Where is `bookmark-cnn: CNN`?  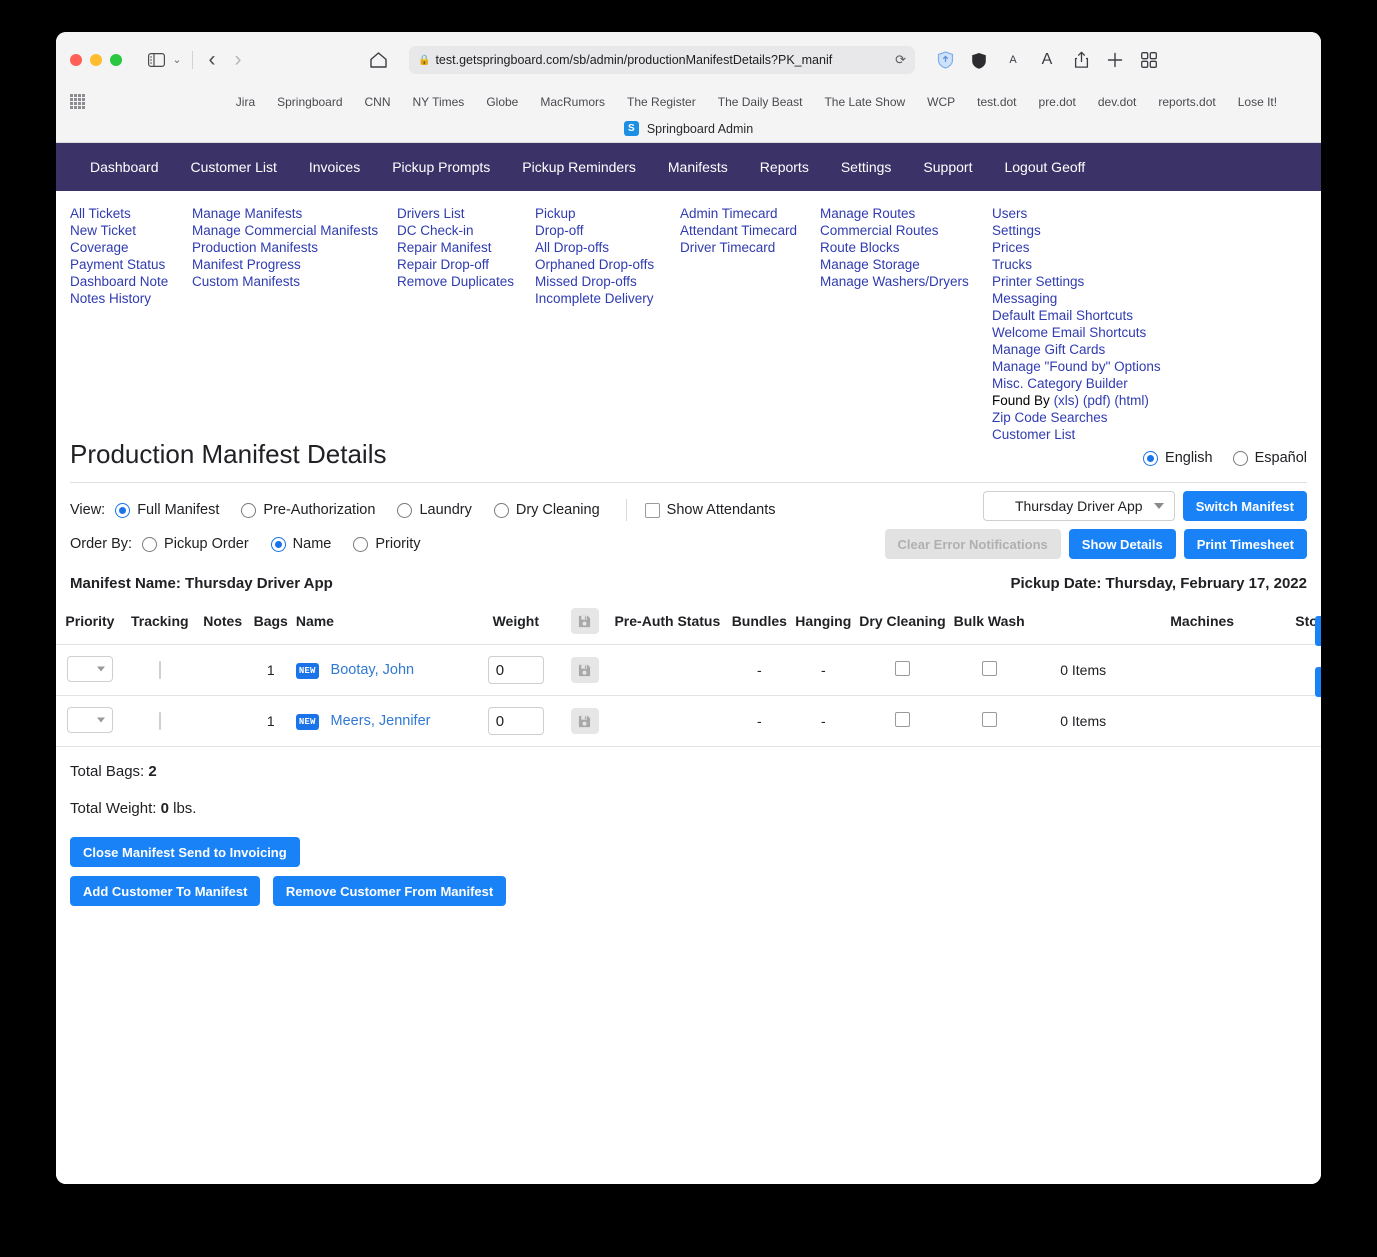
bookmark-cnn: CNN is located at coordinates (378, 102).